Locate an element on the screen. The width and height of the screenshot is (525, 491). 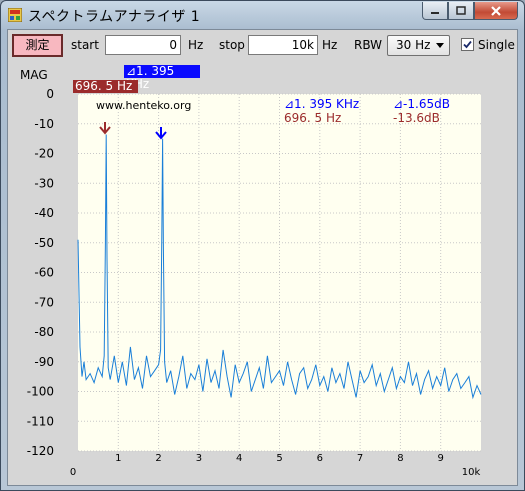
minimize-icon is located at coordinates (435, 12).